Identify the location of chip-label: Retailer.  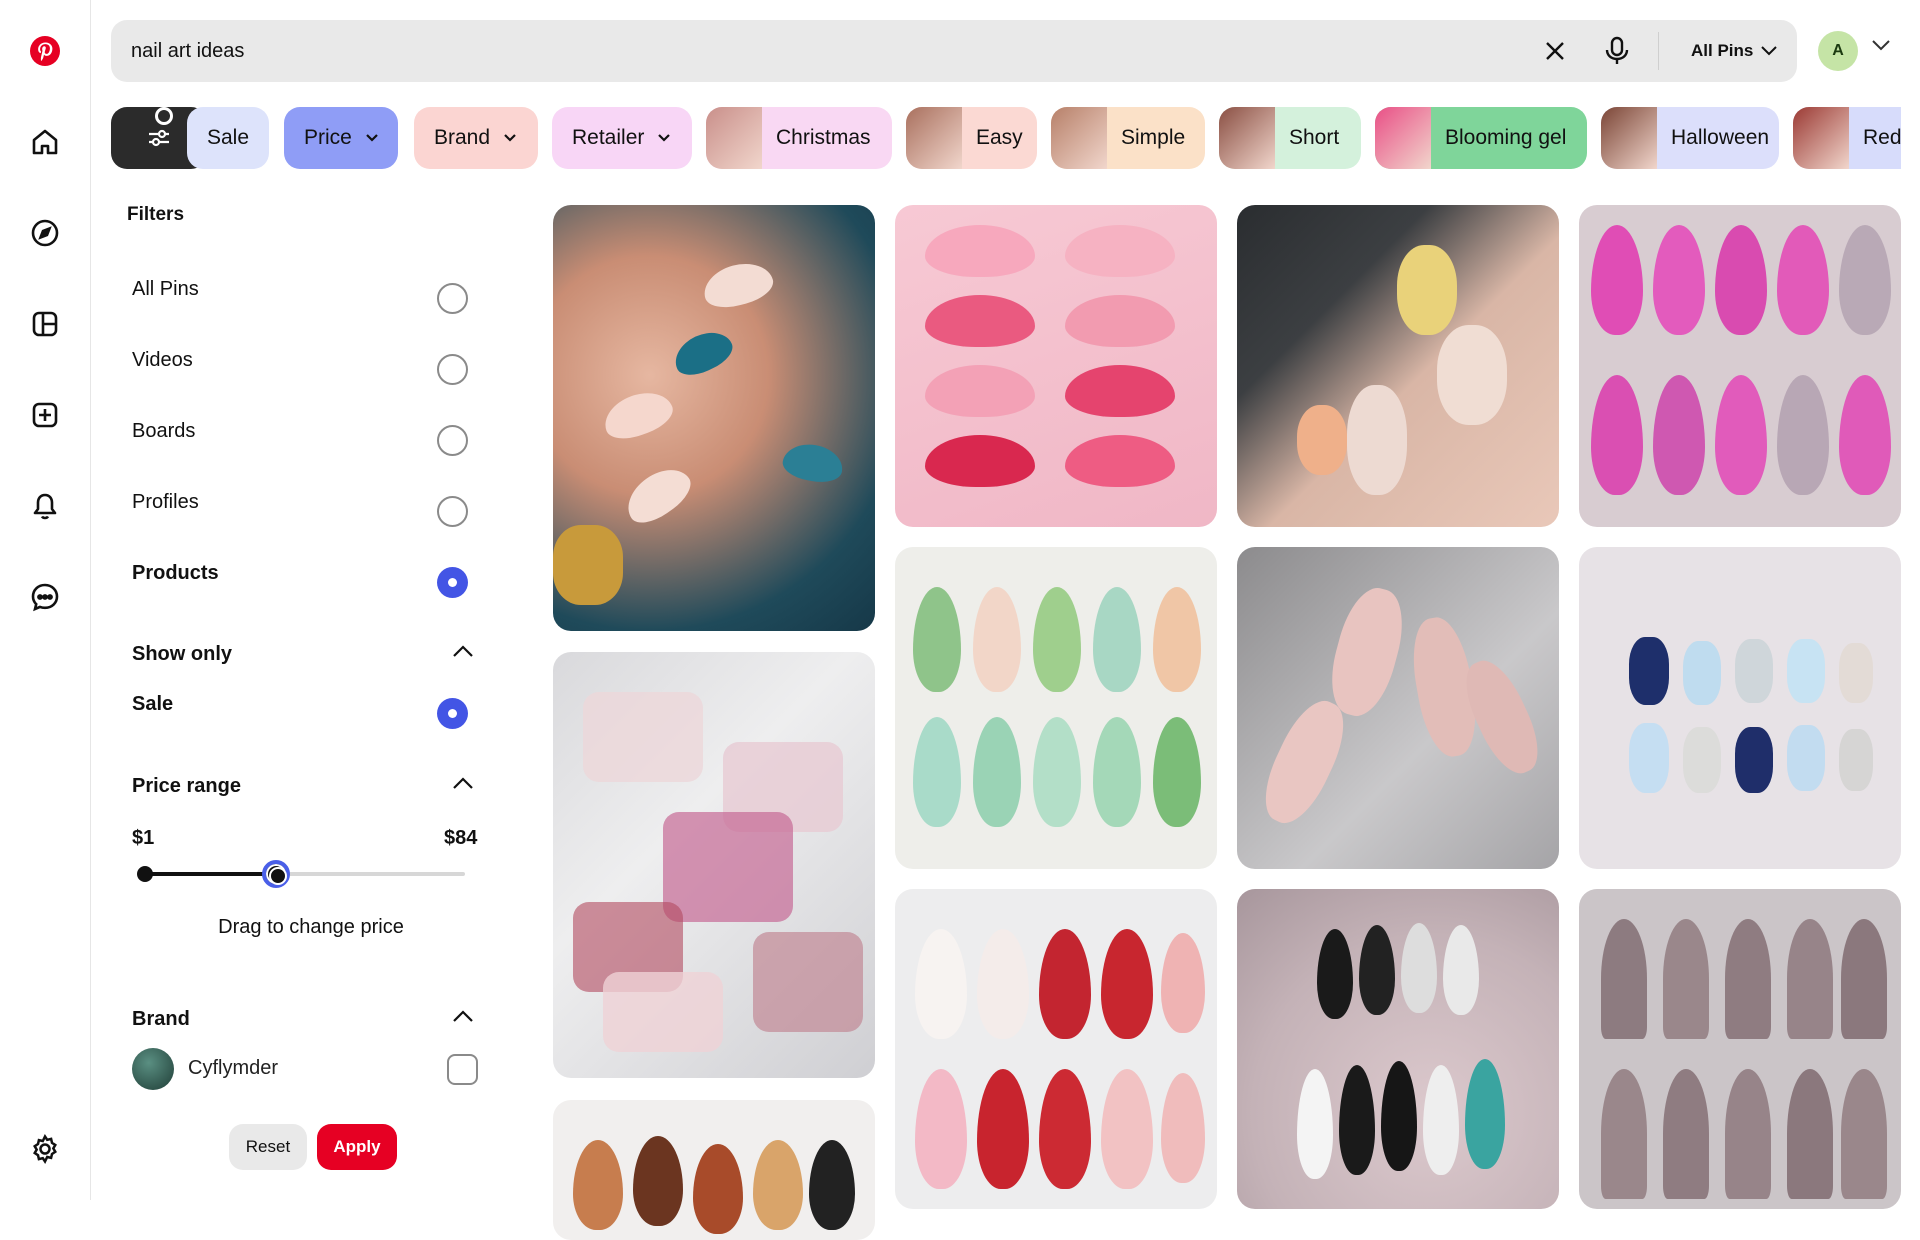
(608, 137).